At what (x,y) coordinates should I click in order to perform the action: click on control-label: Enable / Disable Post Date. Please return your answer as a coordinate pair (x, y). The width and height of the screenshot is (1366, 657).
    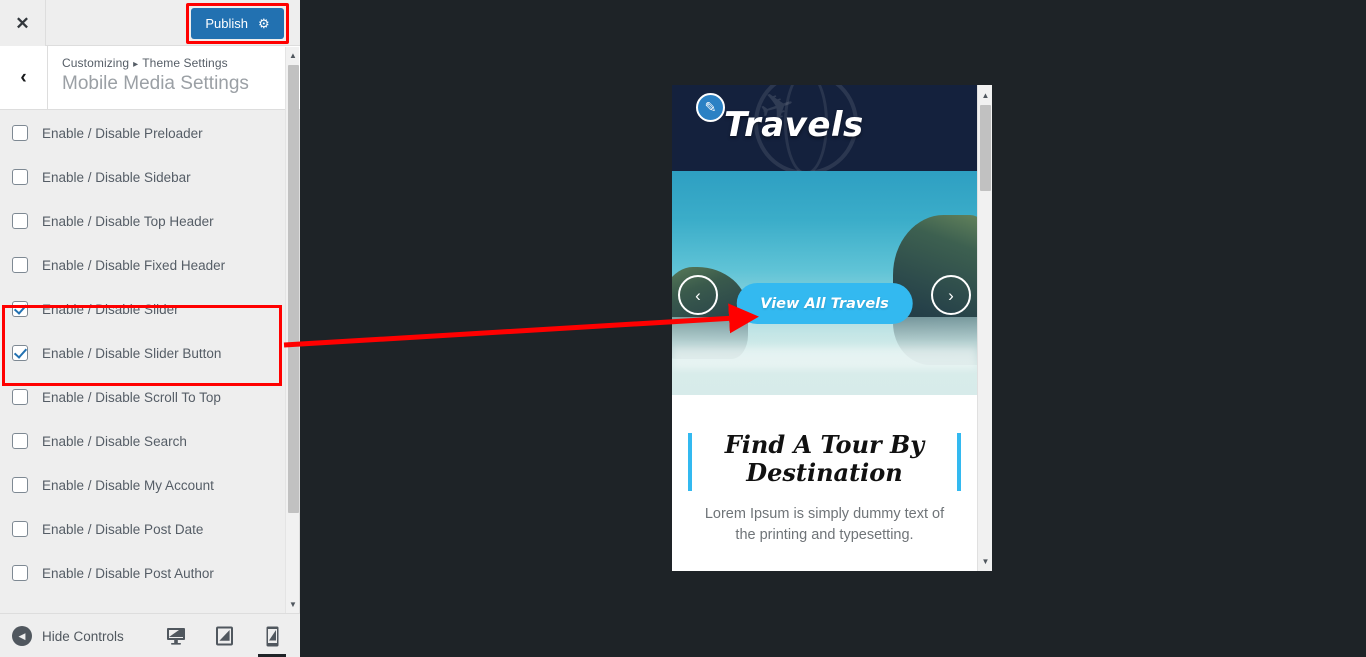
    Looking at the image, I should click on (123, 529).